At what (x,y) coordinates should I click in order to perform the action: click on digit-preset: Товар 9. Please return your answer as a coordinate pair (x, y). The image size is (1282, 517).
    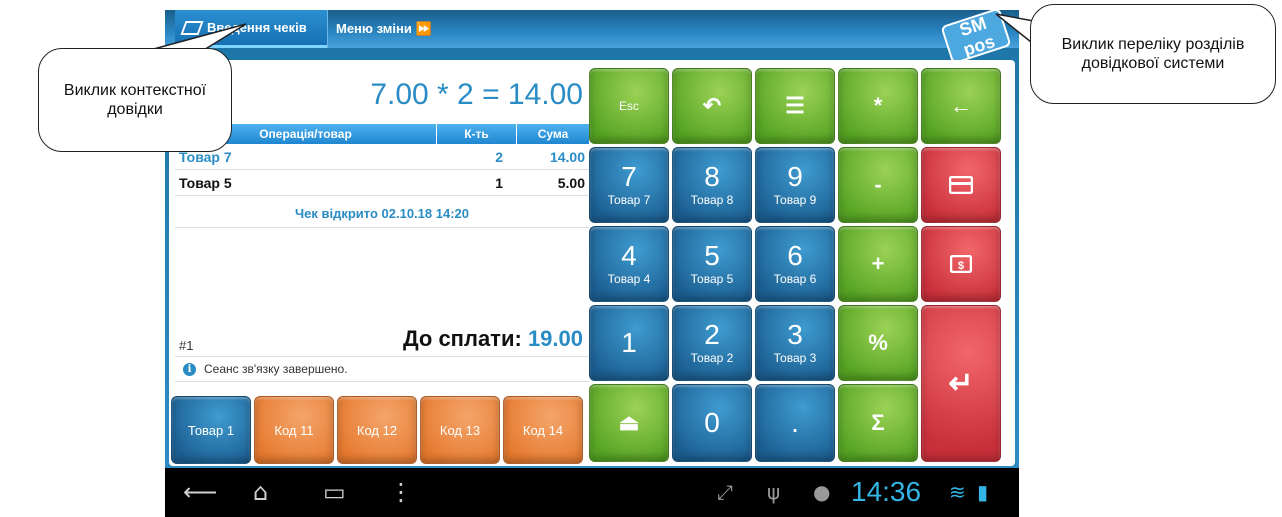
    Looking at the image, I should click on (795, 200).